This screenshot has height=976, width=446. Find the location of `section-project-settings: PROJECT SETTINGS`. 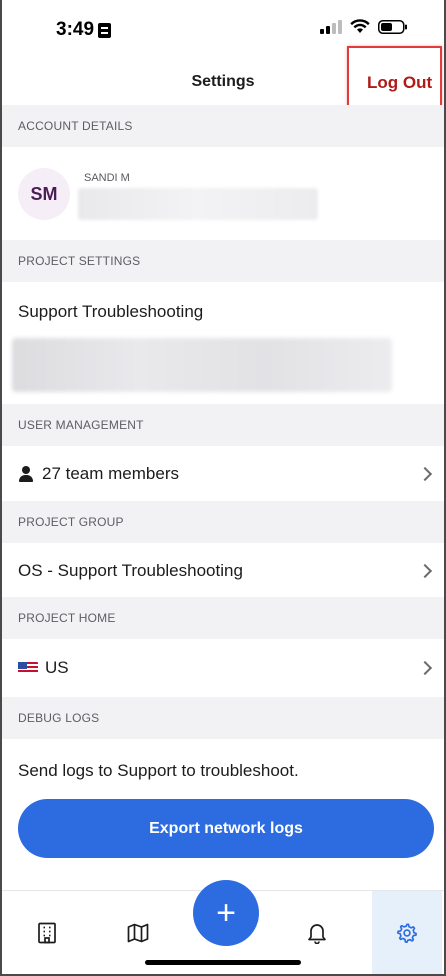

section-project-settings: PROJECT SETTINGS is located at coordinates (223, 261).